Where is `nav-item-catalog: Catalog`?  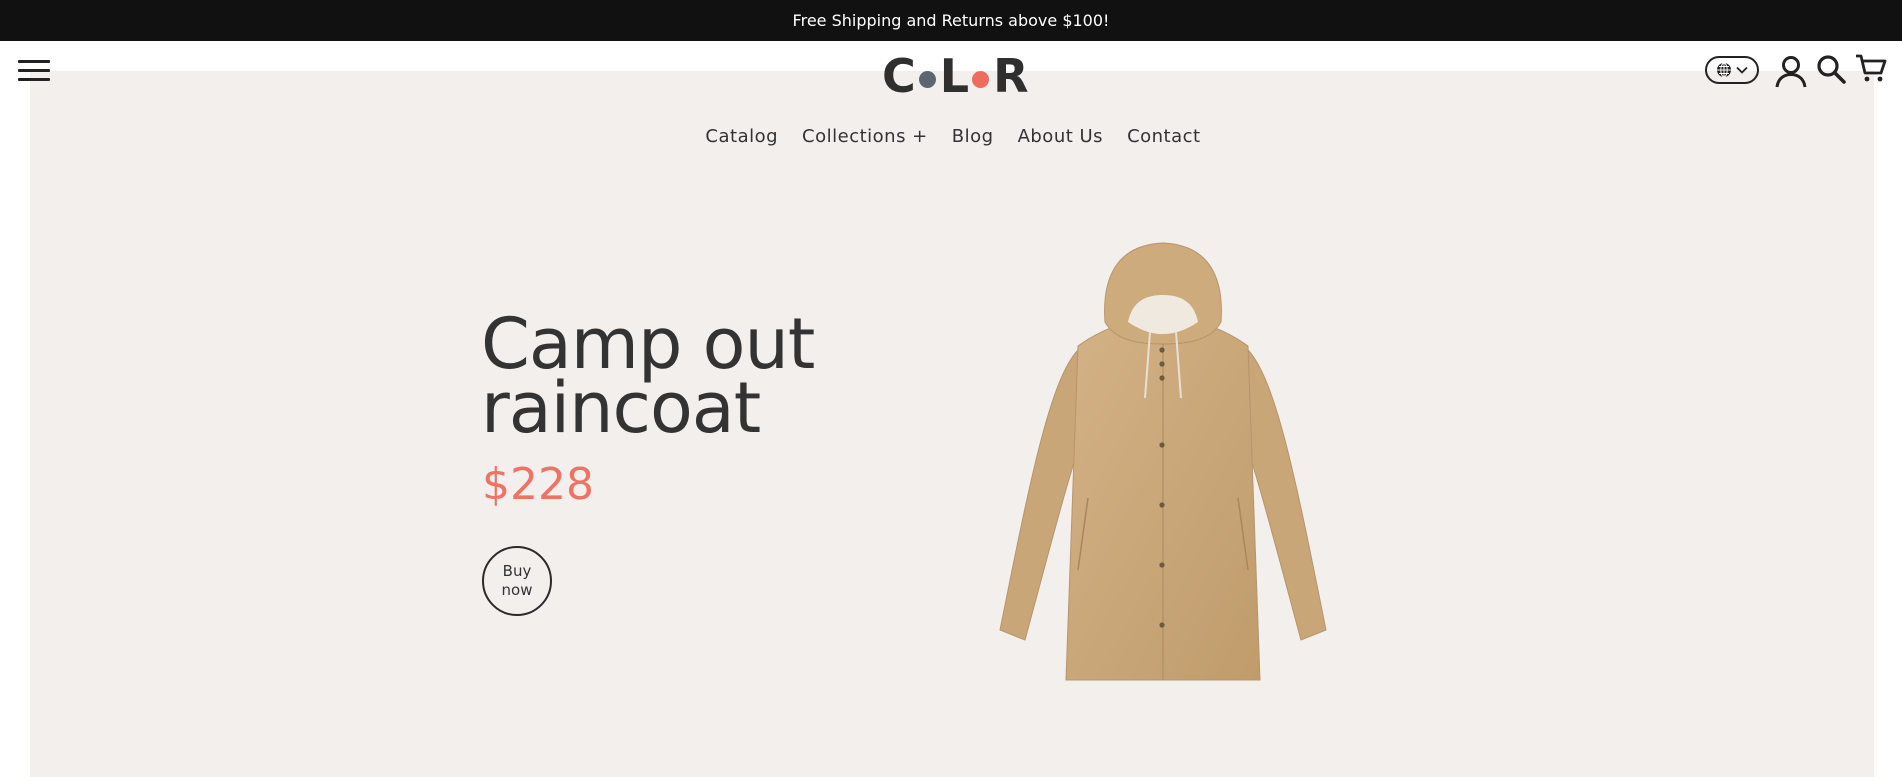
nav-item-catalog: Catalog is located at coordinates (741, 136).